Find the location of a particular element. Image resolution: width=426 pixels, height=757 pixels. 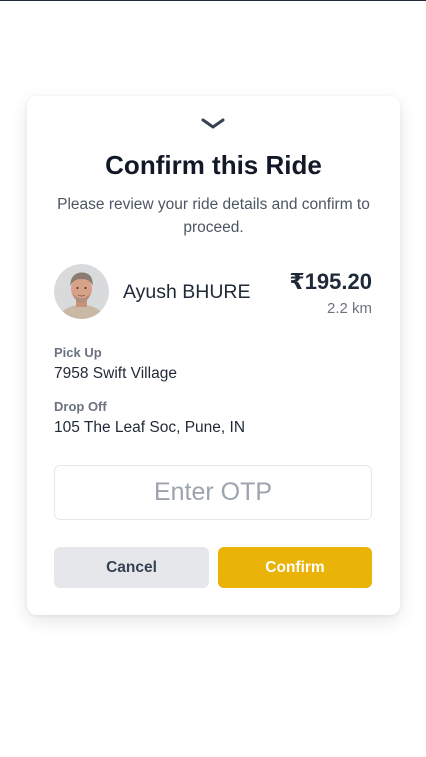

pickup-label: Pick Up is located at coordinates (78, 352).